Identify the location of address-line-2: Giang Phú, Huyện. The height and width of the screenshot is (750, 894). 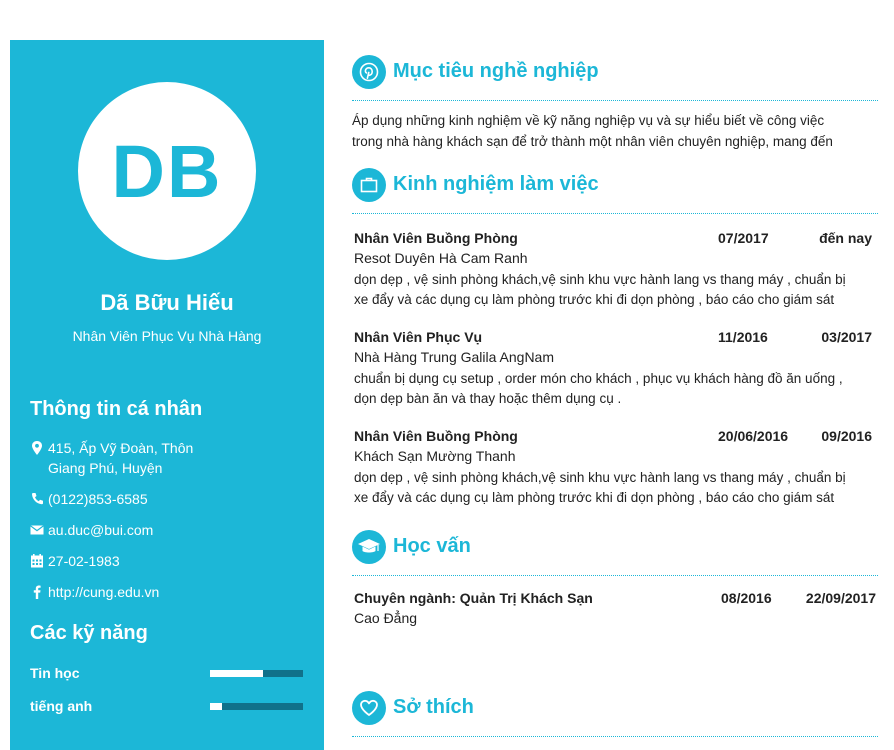
(105, 468).